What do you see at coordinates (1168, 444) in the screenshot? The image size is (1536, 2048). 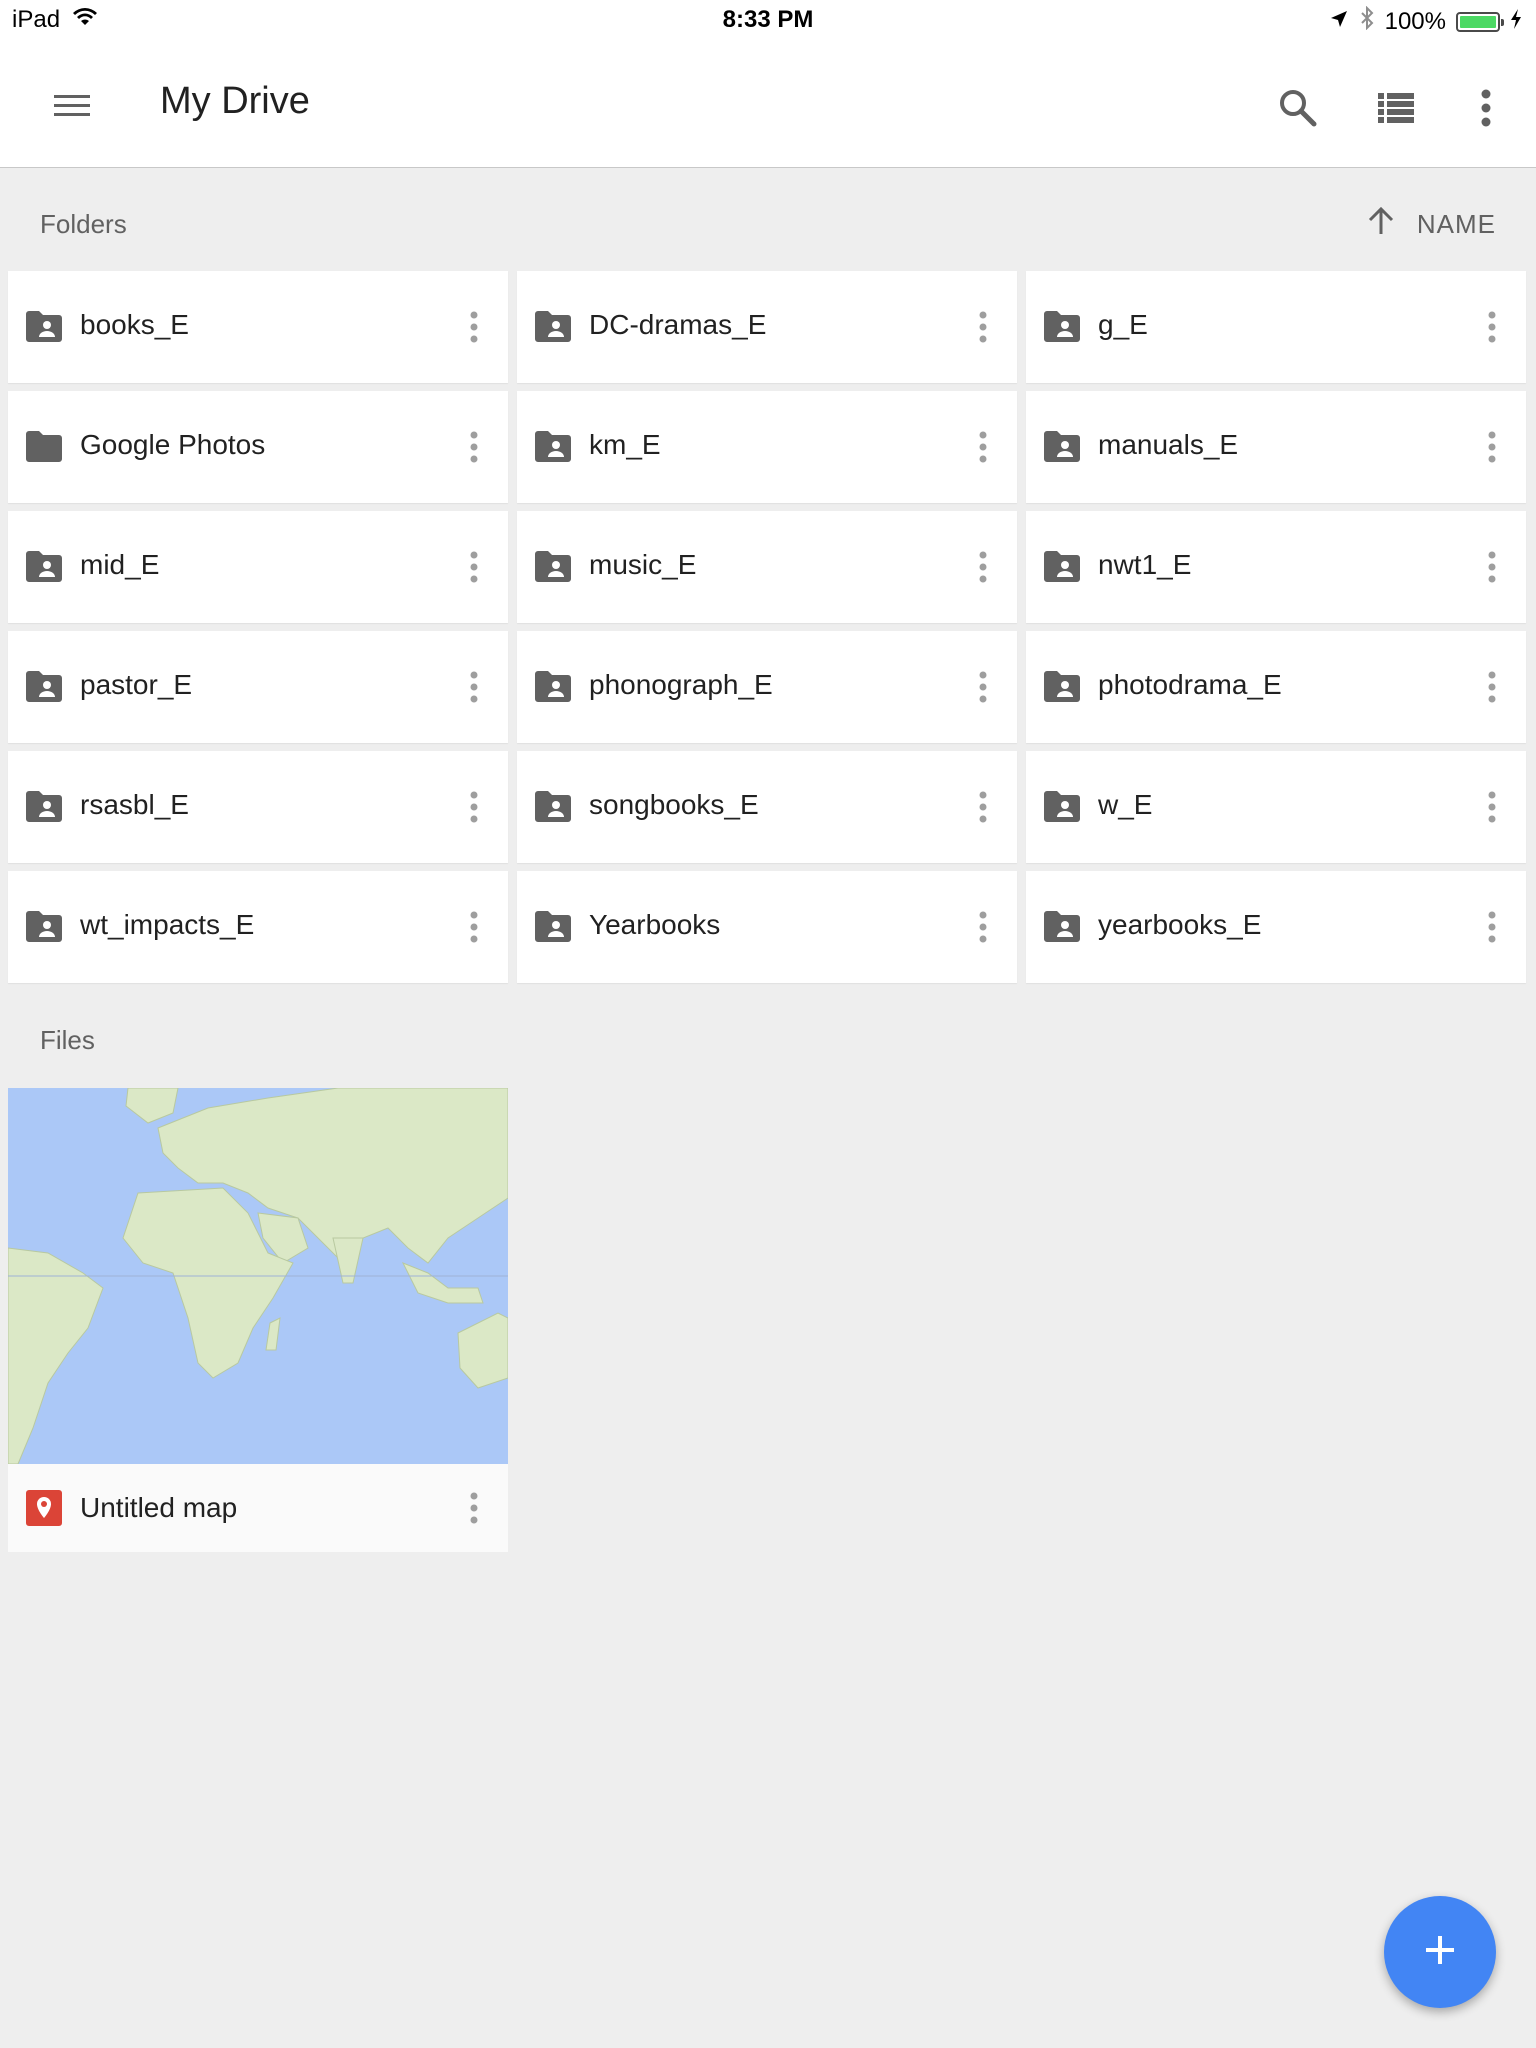 I see `folder-name: manuals_E` at bounding box center [1168, 444].